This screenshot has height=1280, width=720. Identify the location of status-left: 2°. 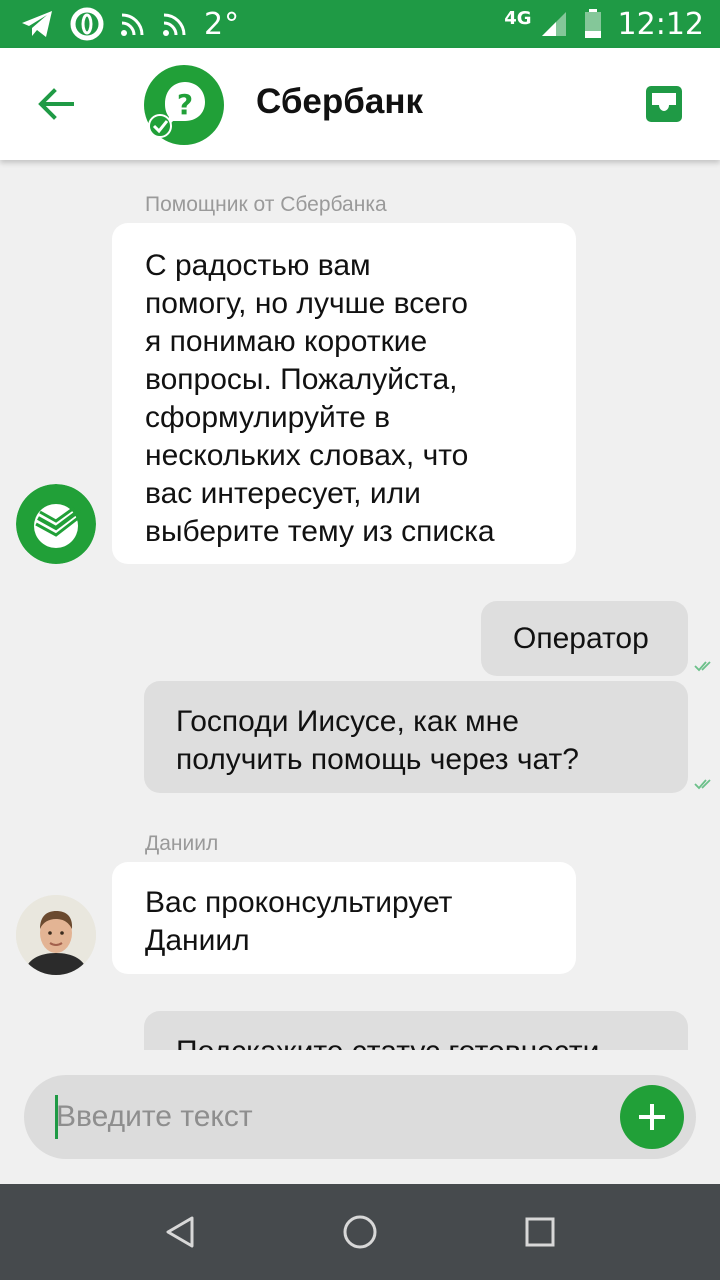
(130, 24).